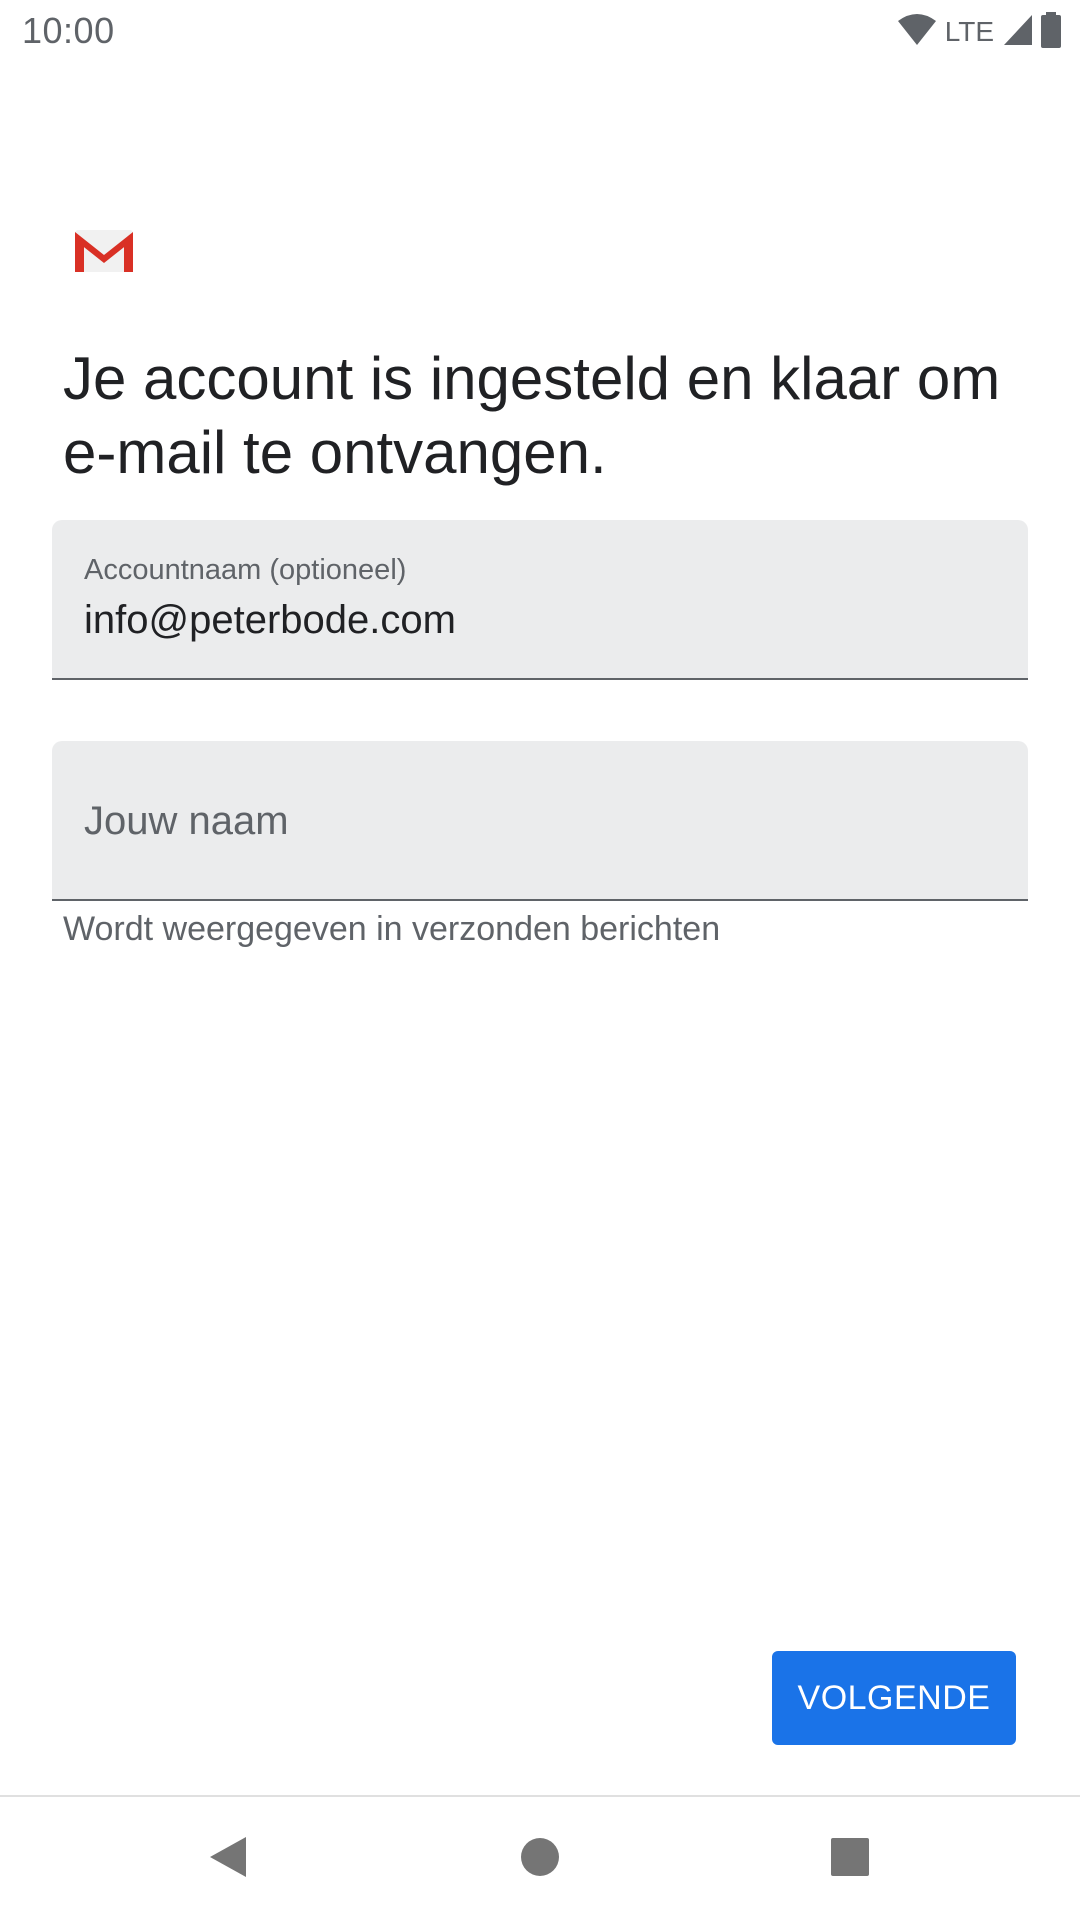 Image resolution: width=1080 pixels, height=1920 pixels. I want to click on account-name-value: info@peterbode.com, so click(270, 620).